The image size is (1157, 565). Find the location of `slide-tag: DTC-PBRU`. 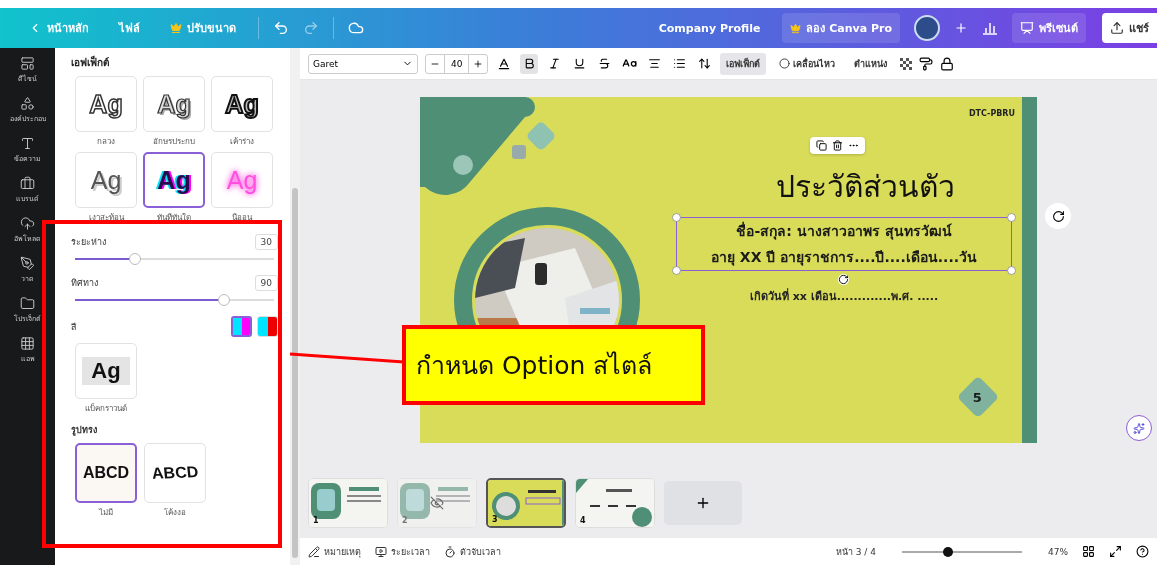

slide-tag: DTC-PBRU is located at coordinates (991, 113).